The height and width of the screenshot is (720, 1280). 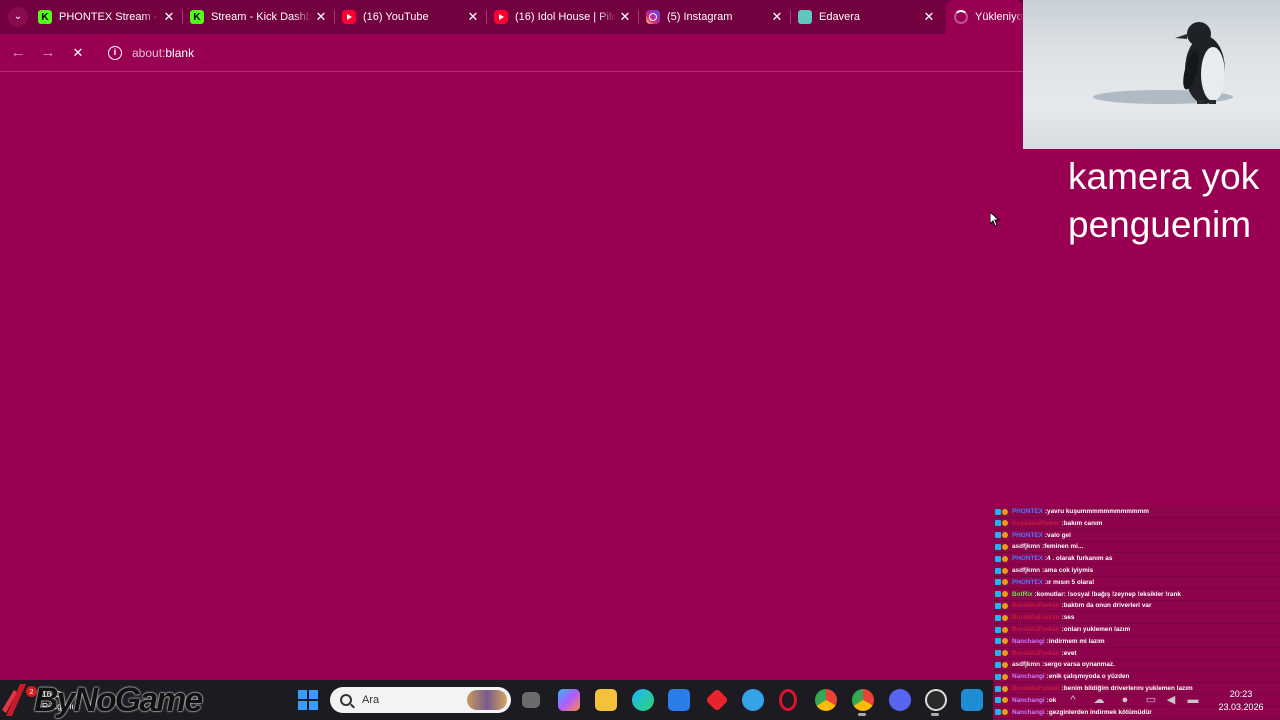 What do you see at coordinates (936, 700) in the screenshot?
I see `obs-icon` at bounding box center [936, 700].